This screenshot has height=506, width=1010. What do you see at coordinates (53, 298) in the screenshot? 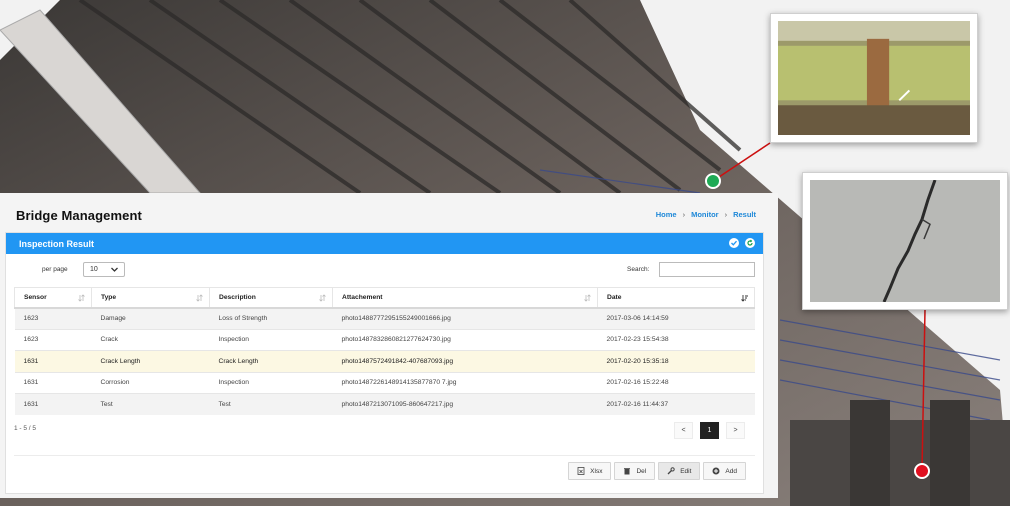
I see `column-header-sensor: Sensor` at bounding box center [53, 298].